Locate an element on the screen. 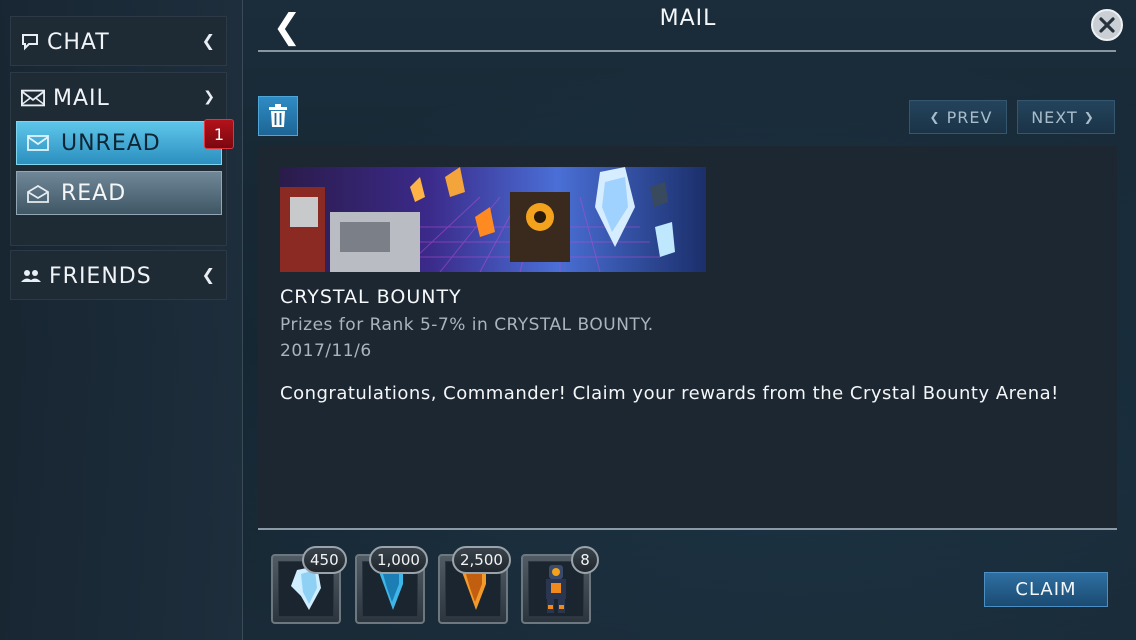 This screenshot has width=1136, height=640. prev-label: PREV is located at coordinates (969, 117).